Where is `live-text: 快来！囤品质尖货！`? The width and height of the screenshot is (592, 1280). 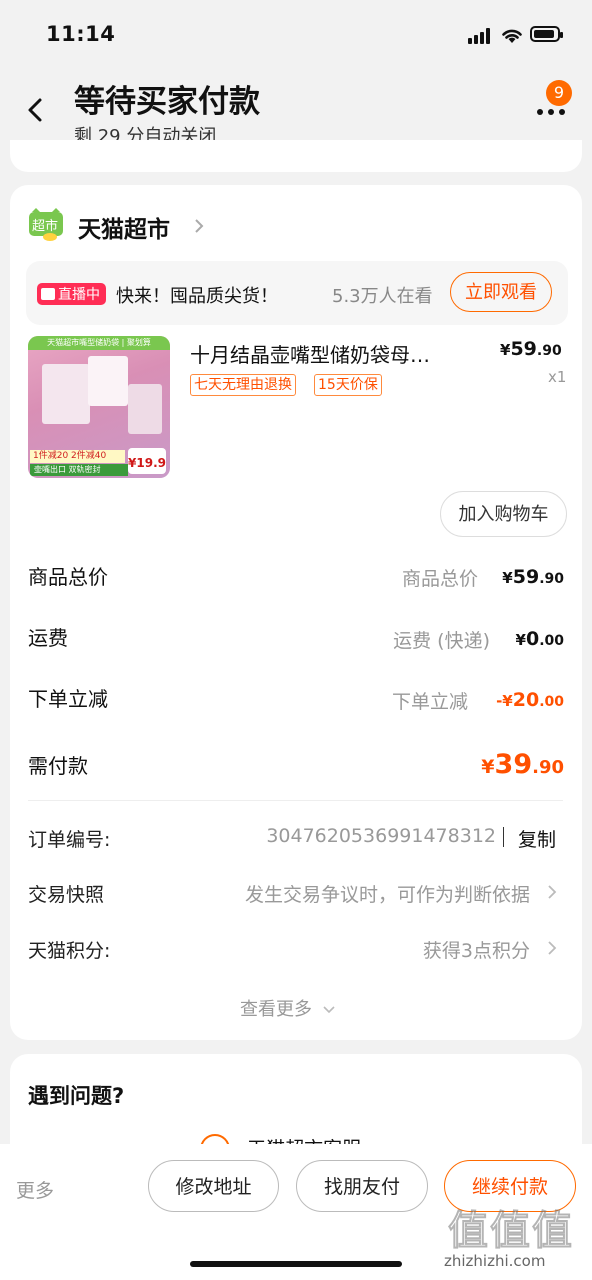
live-text: 快来！囤品质尖货！ is located at coordinates (197, 296).